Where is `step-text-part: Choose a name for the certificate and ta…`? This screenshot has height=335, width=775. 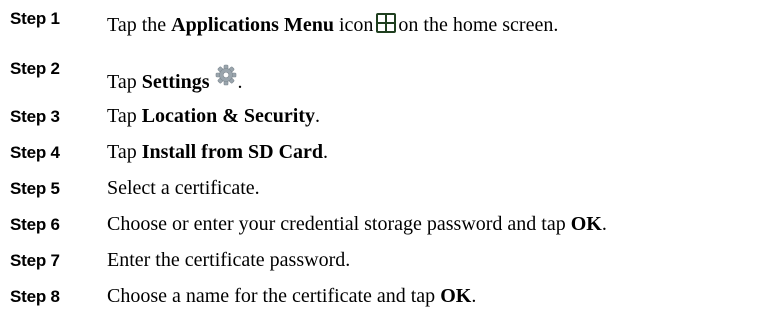
step-text-part: Choose a name for the certificate and ta… is located at coordinates (274, 296).